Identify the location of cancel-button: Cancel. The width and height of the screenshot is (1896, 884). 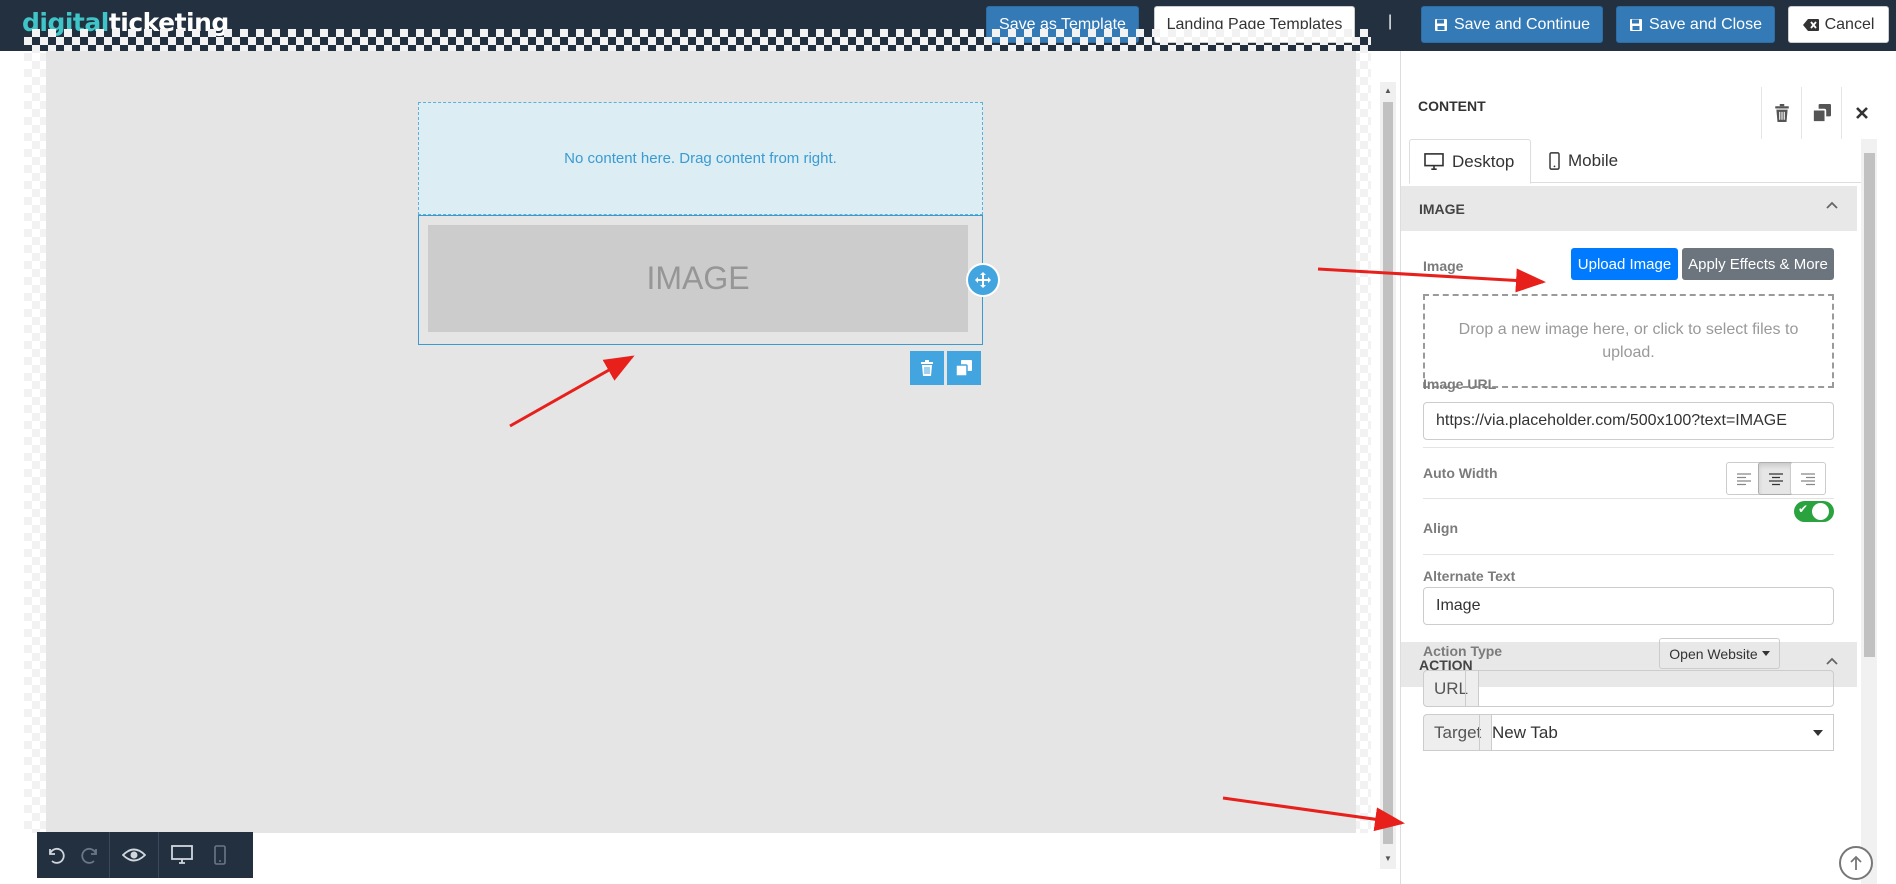
(1838, 24).